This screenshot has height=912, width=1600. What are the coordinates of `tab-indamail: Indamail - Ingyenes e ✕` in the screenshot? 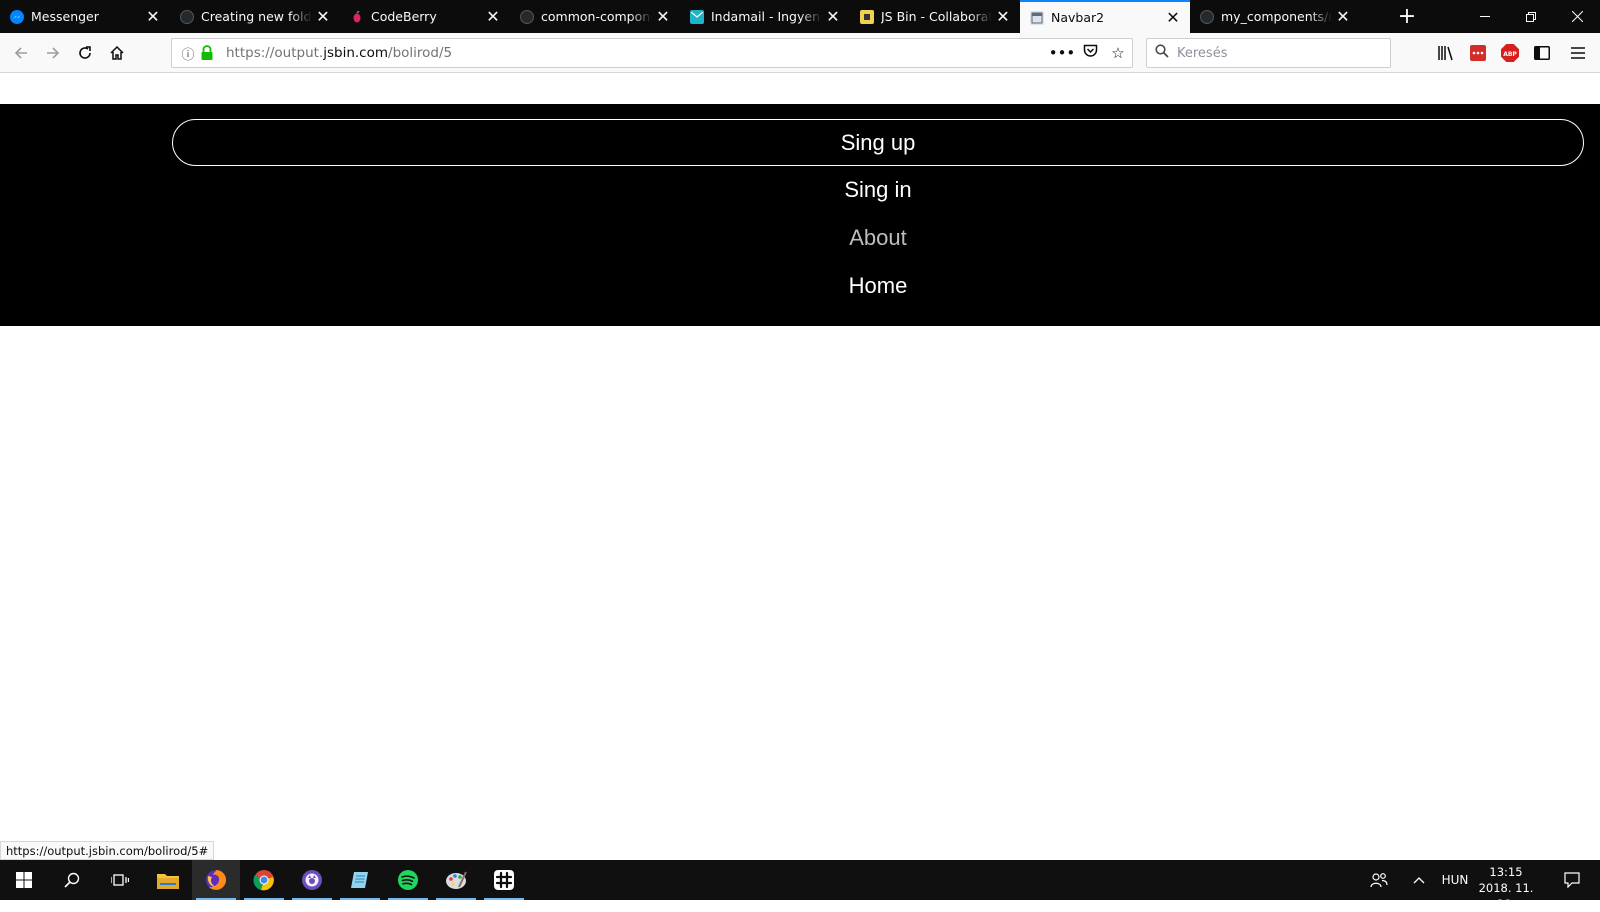 It's located at (765, 16).